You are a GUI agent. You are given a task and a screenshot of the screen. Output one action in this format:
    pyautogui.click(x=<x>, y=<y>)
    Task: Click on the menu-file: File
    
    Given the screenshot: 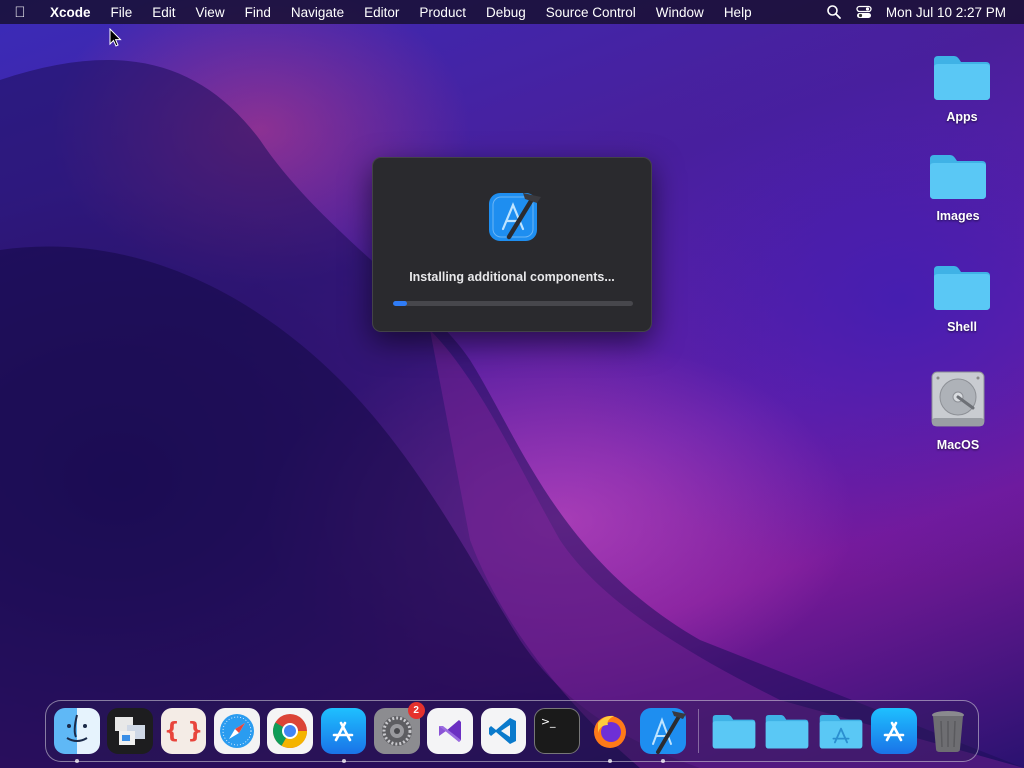 What is the action you would take?
    pyautogui.click(x=122, y=12)
    